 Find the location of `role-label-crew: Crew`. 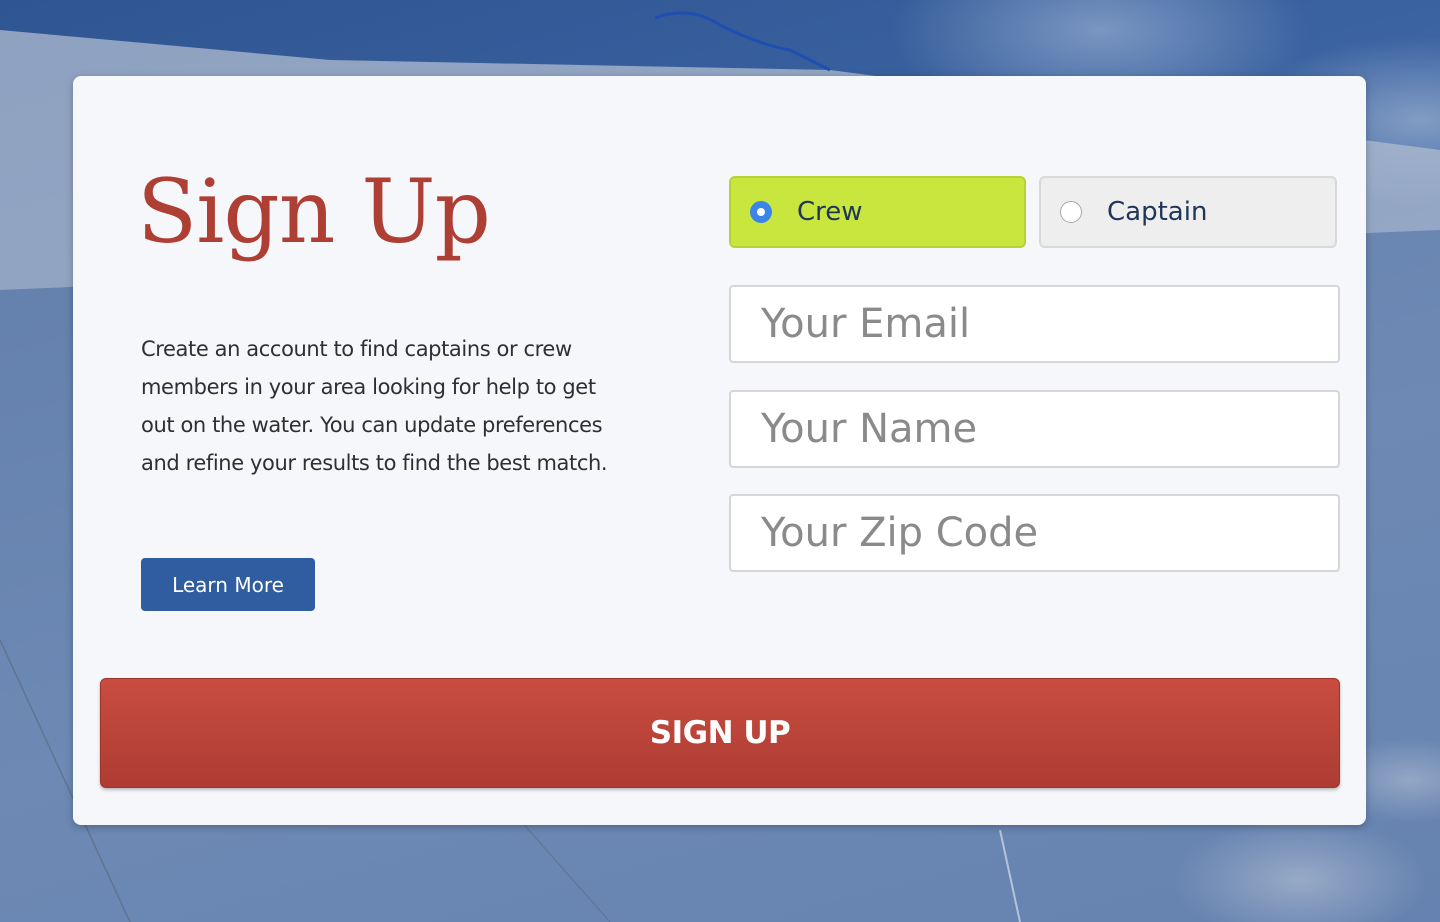

role-label-crew: Crew is located at coordinates (830, 212).